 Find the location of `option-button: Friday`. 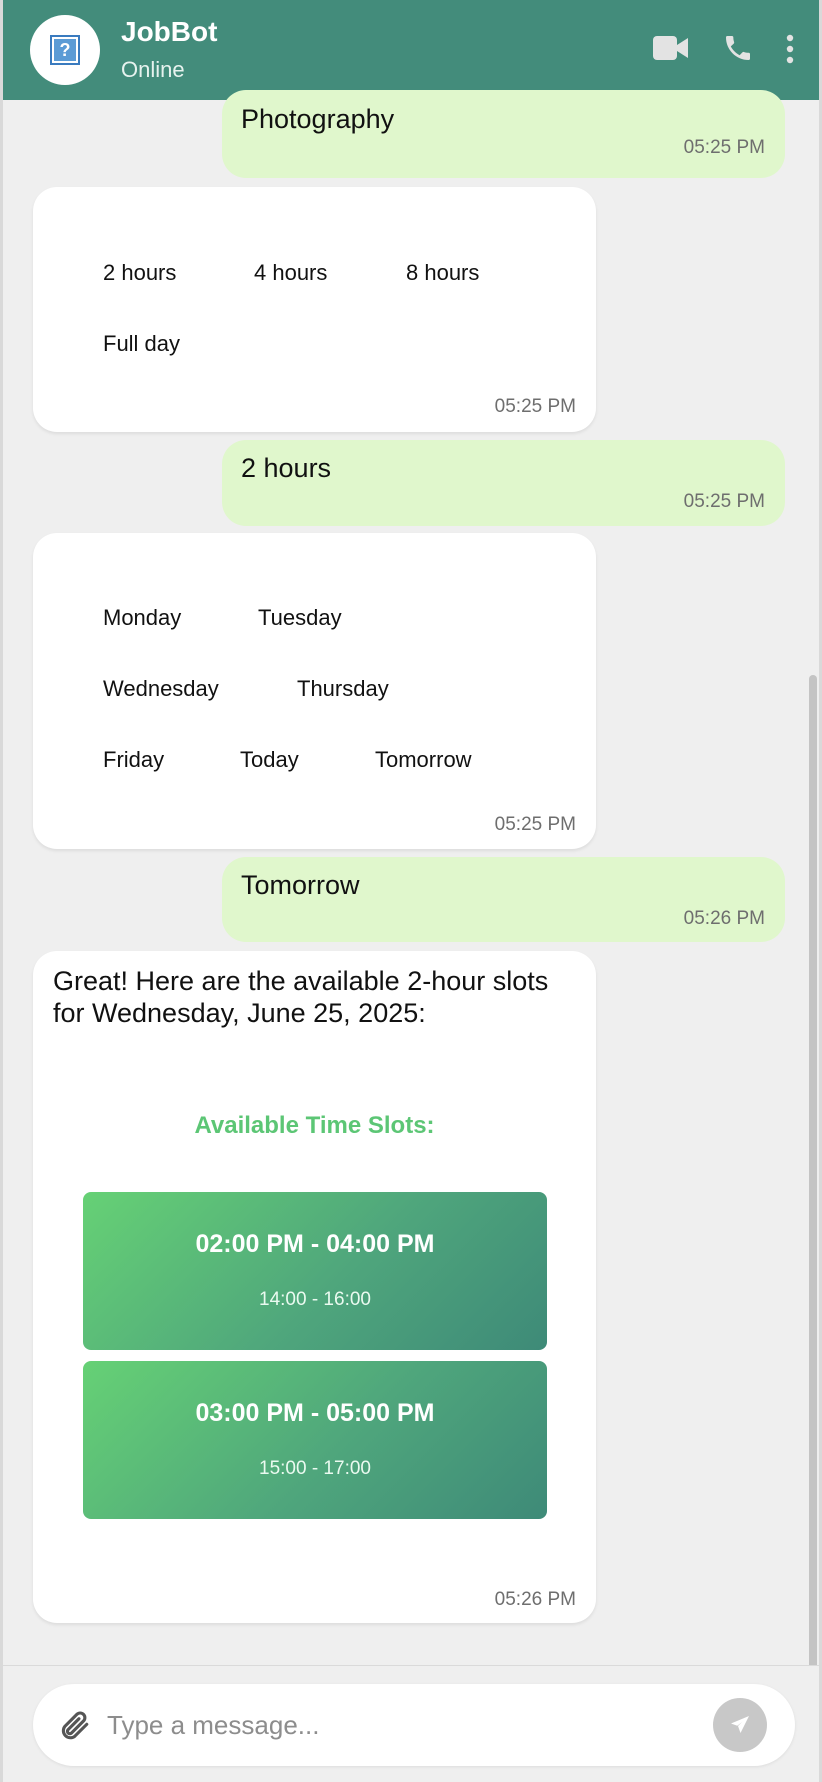

option-button: Friday is located at coordinates (133, 760).